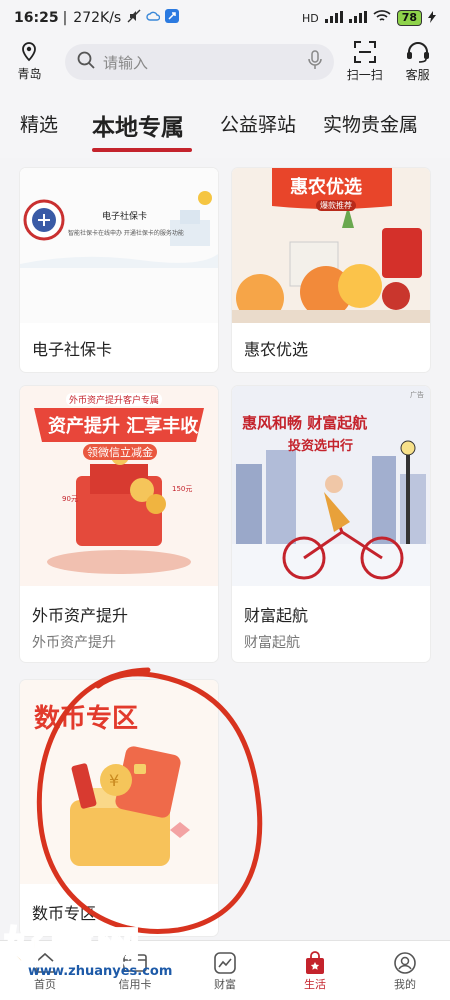 Image resolution: width=450 pixels, height=1000 pixels. What do you see at coordinates (276, 615) in the screenshot?
I see `card-title: 财富起航` at bounding box center [276, 615].